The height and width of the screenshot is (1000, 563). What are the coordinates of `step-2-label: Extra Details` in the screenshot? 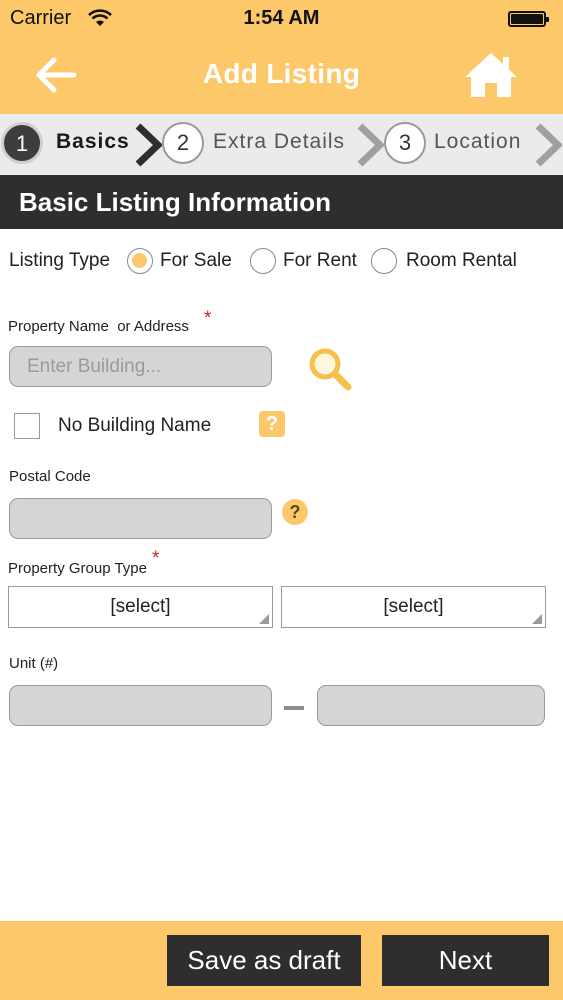 It's located at (279, 142).